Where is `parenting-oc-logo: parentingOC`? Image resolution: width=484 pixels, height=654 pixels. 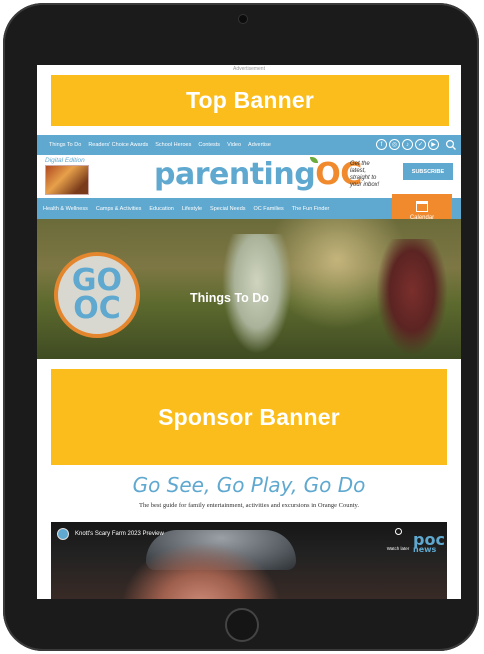 parenting-oc-logo: parentingOC is located at coordinates (258, 174).